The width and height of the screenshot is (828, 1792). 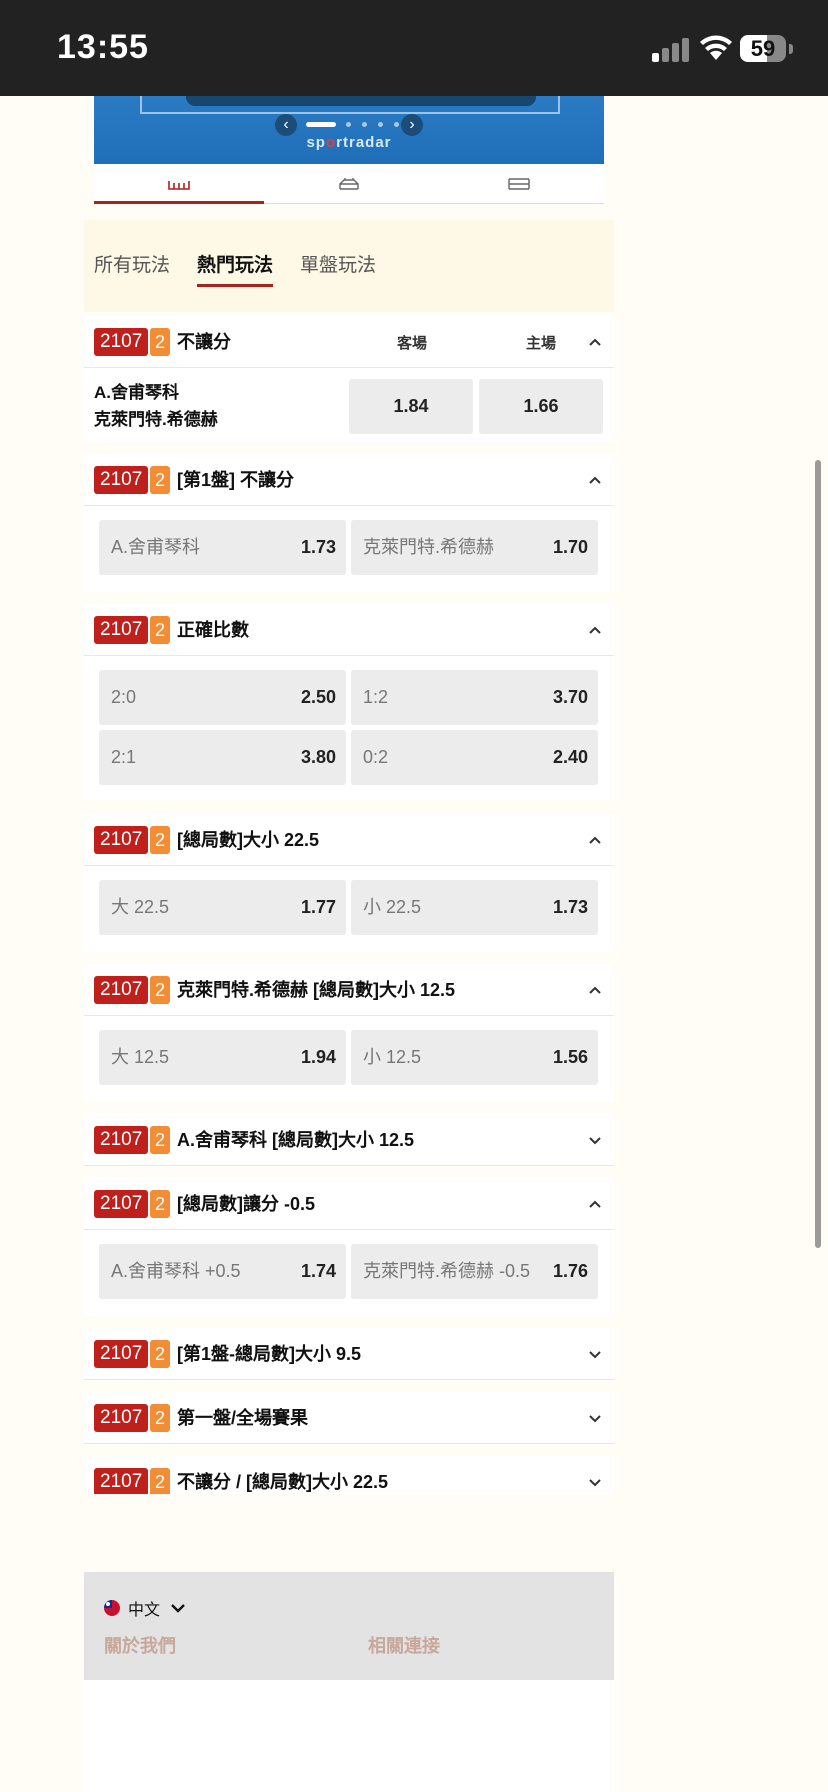 What do you see at coordinates (269, 1354) in the screenshot?
I see `market-title: [第1盤-總局數]大小 9.5` at bounding box center [269, 1354].